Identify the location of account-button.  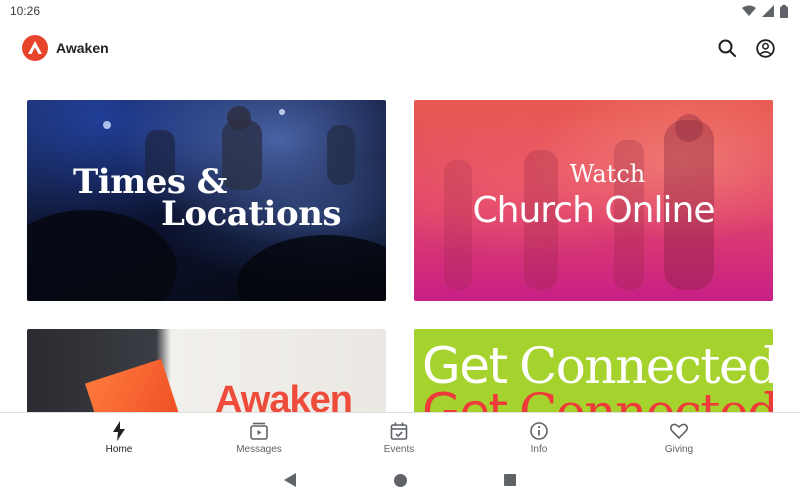
(765, 48).